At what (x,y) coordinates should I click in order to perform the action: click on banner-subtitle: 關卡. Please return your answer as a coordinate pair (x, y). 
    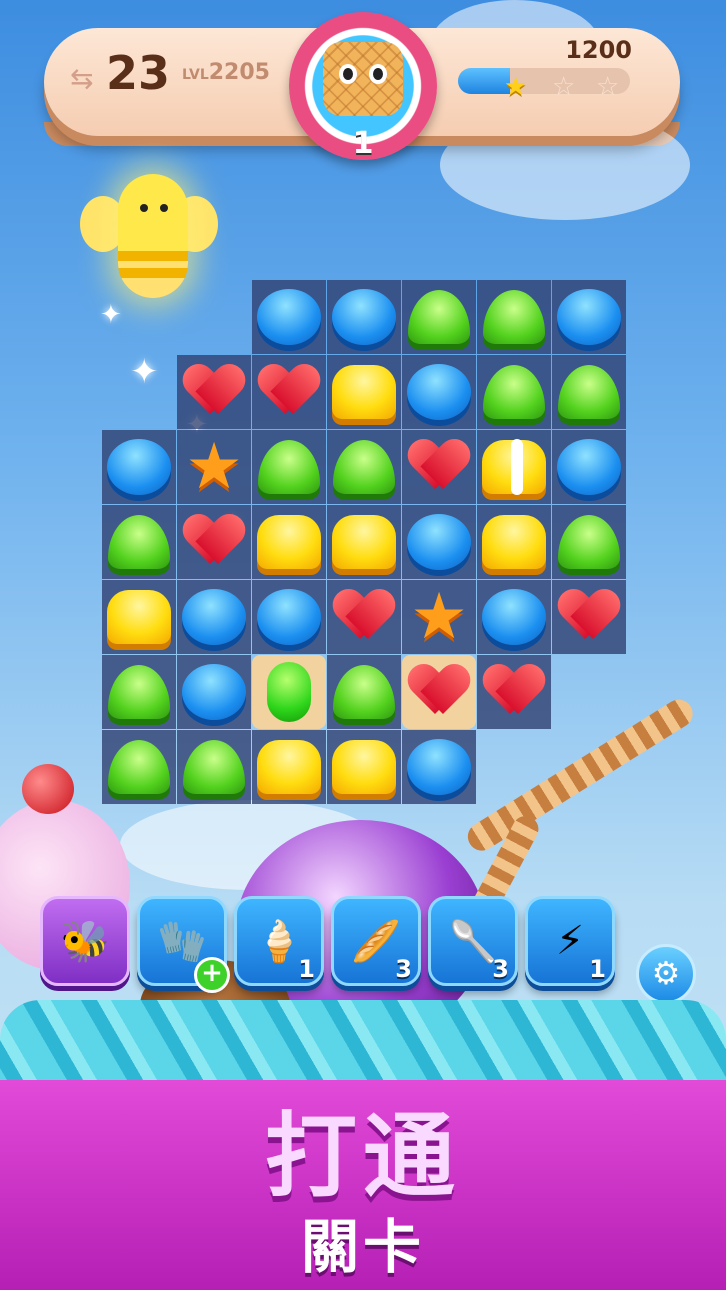
    Looking at the image, I should click on (362, 1247).